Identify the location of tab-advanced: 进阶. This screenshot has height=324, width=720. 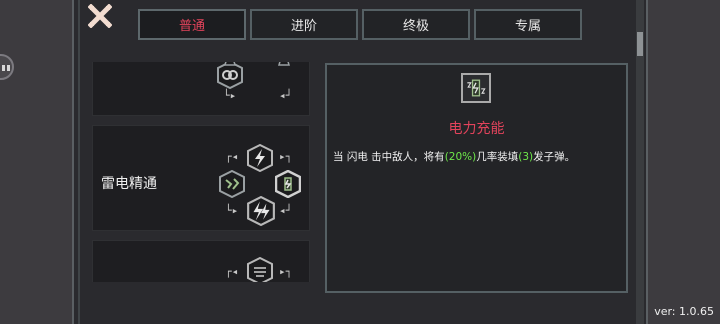
(304, 24).